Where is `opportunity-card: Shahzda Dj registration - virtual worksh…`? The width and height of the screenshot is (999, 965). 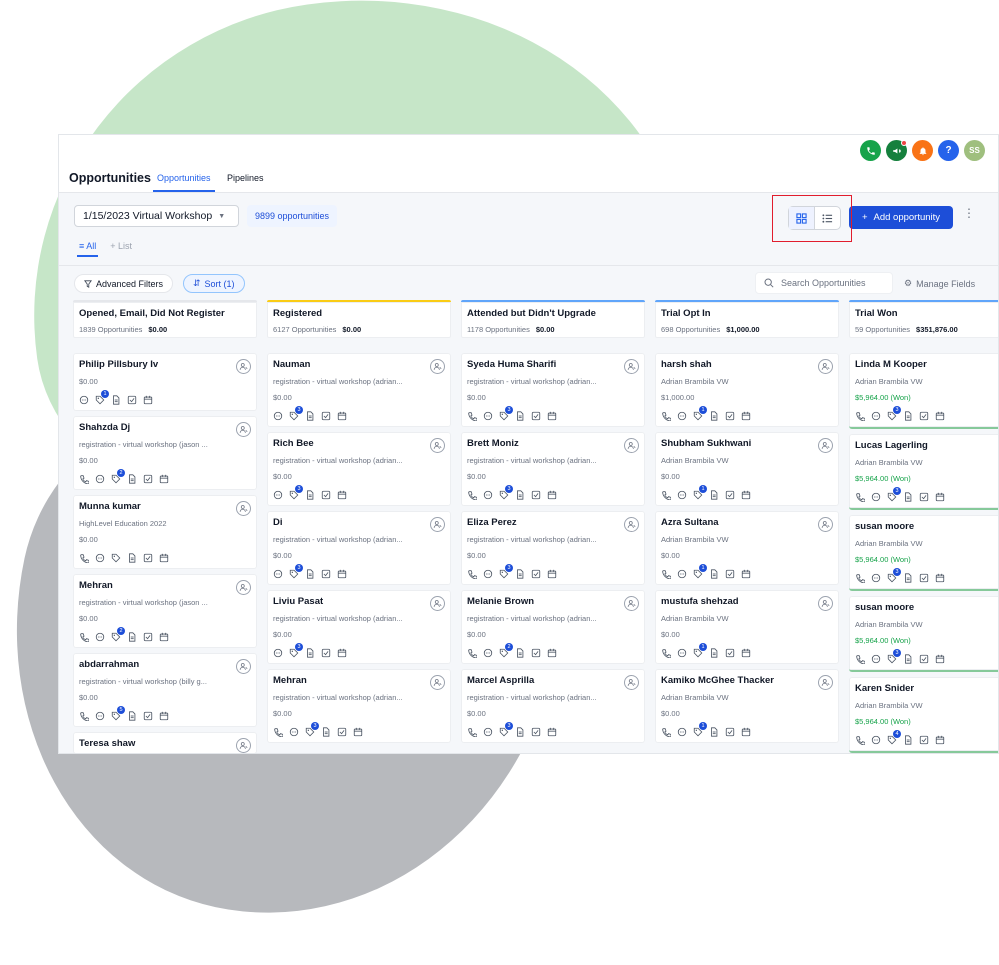 opportunity-card: Shahzda Dj registration - virtual worksh… is located at coordinates (165, 453).